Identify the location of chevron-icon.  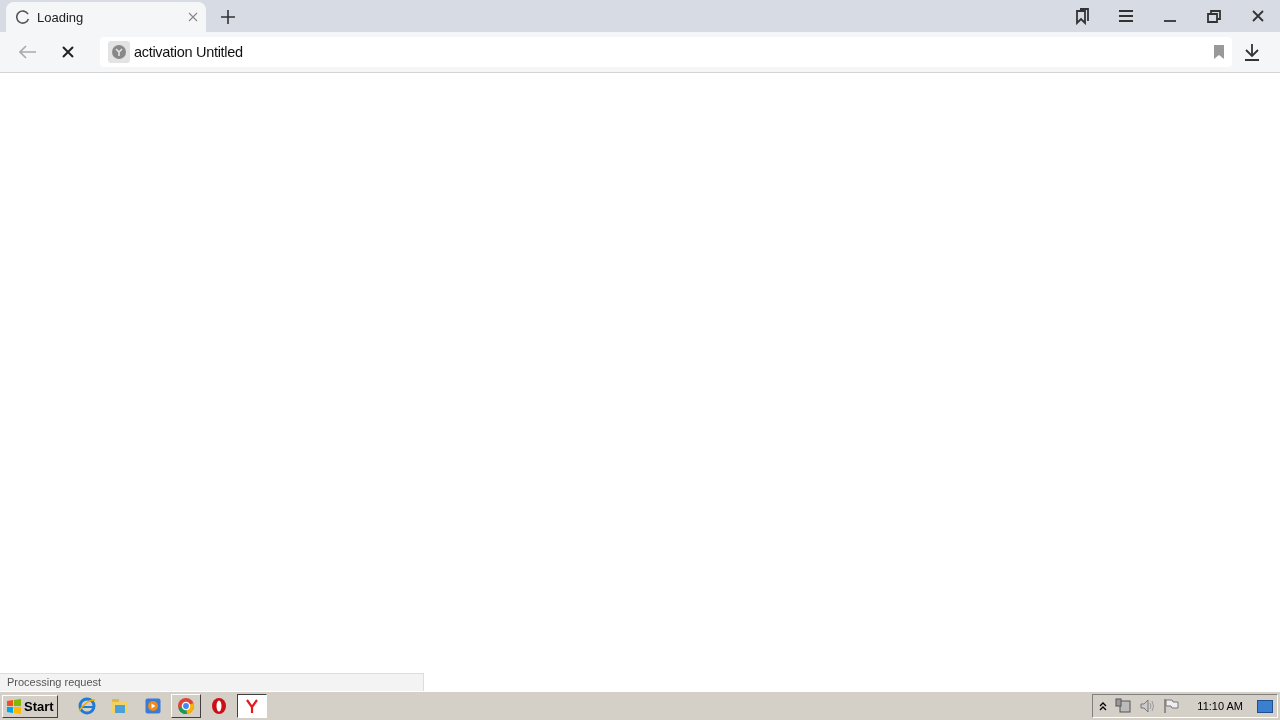
(1103, 706).